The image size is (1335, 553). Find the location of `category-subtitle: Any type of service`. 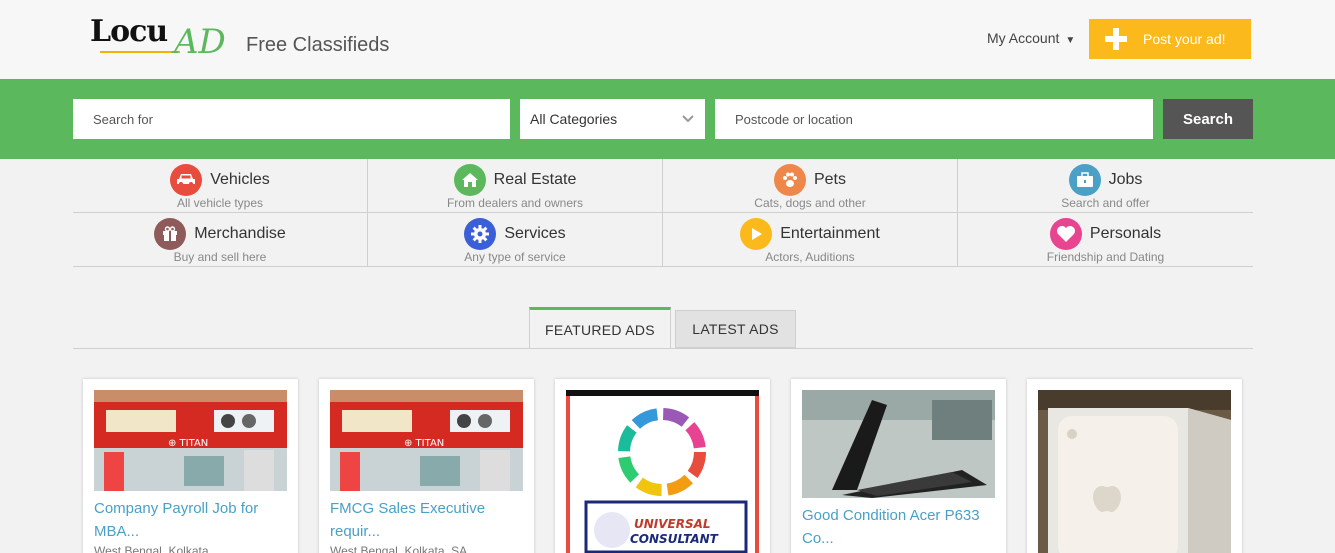

category-subtitle: Any type of service is located at coordinates (515, 257).